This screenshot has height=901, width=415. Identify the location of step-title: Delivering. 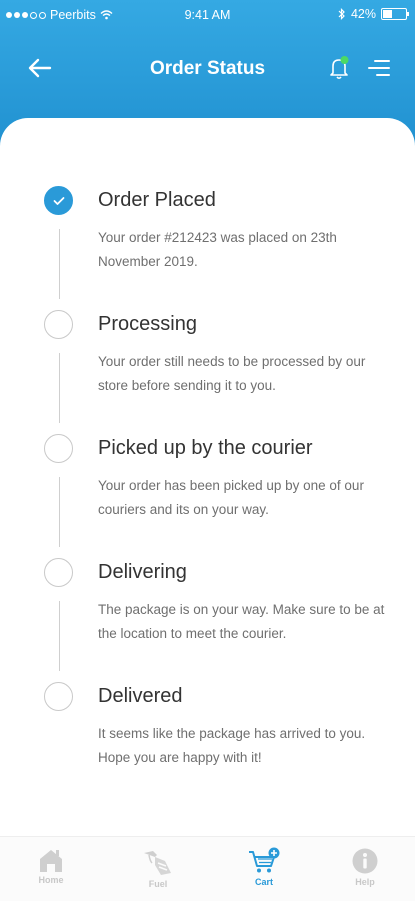
(142, 572).